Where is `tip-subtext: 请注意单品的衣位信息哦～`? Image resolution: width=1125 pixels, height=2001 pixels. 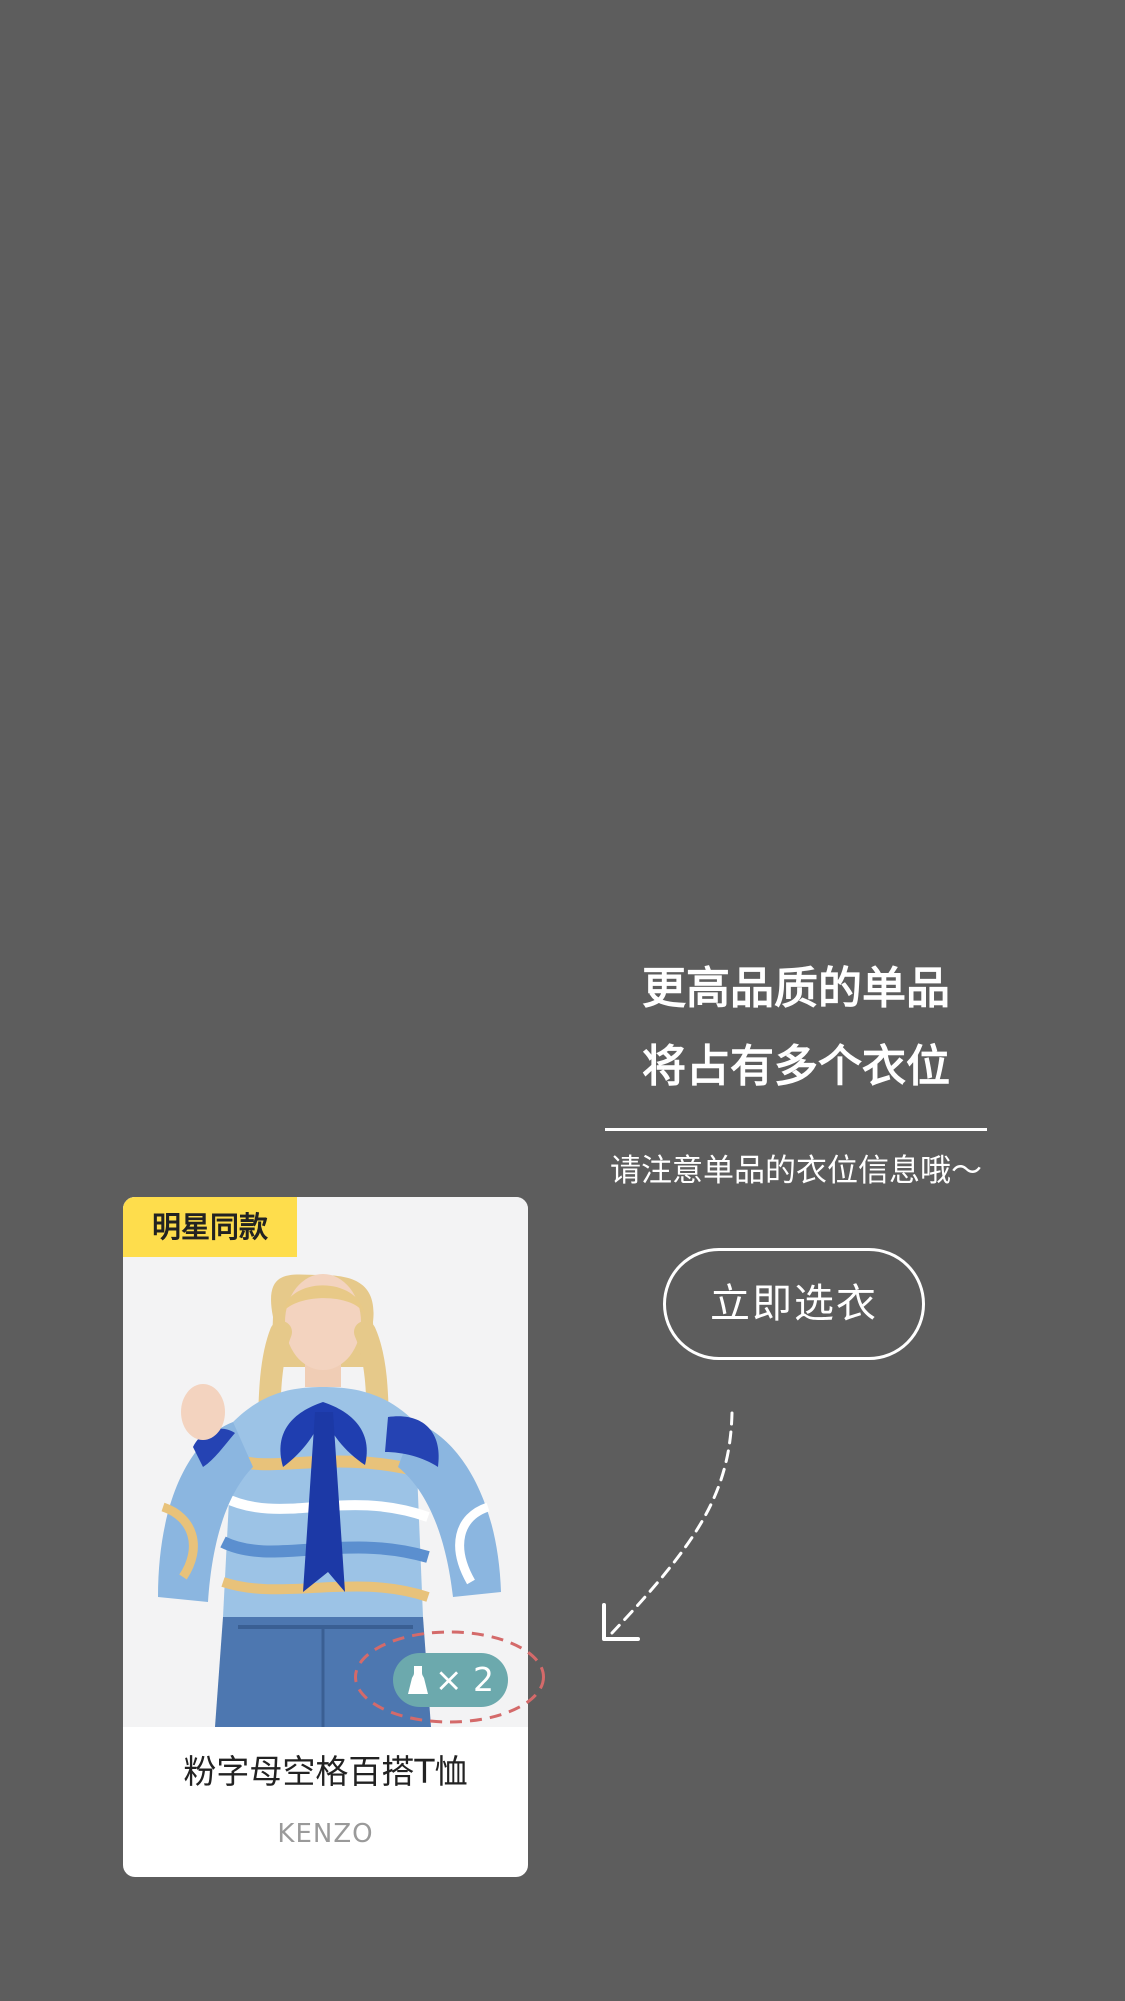 tip-subtext: 请注意单品的衣位信息哦～ is located at coordinates (796, 1171).